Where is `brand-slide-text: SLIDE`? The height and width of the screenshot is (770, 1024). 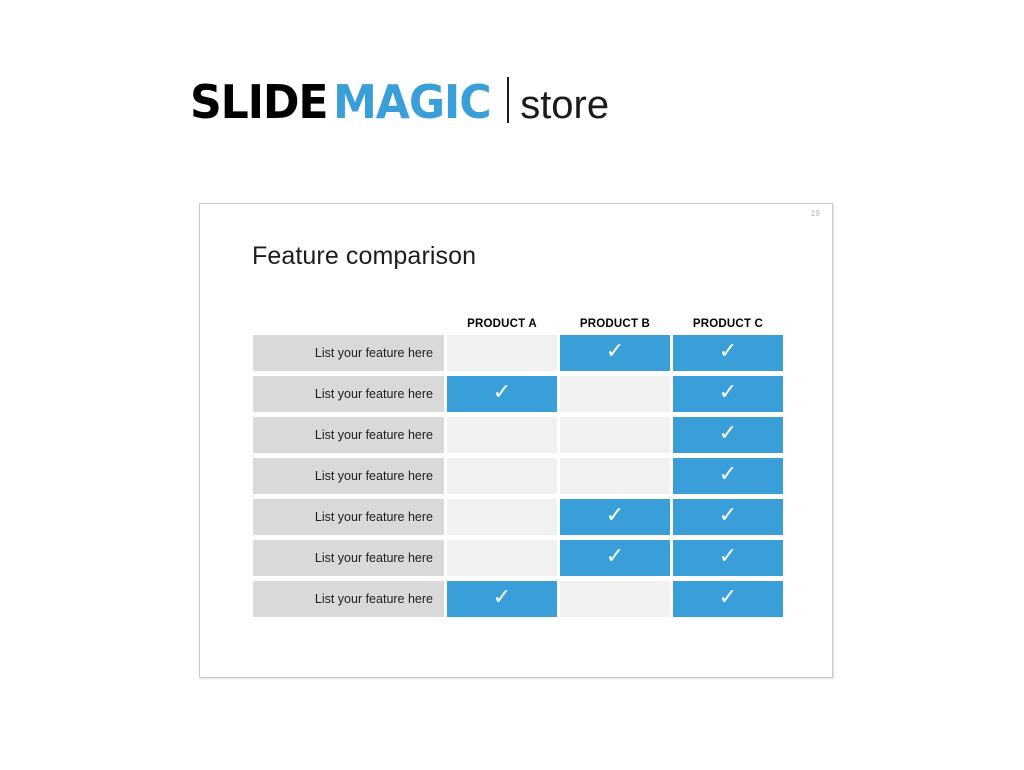
brand-slide-text: SLIDE is located at coordinates (259, 102).